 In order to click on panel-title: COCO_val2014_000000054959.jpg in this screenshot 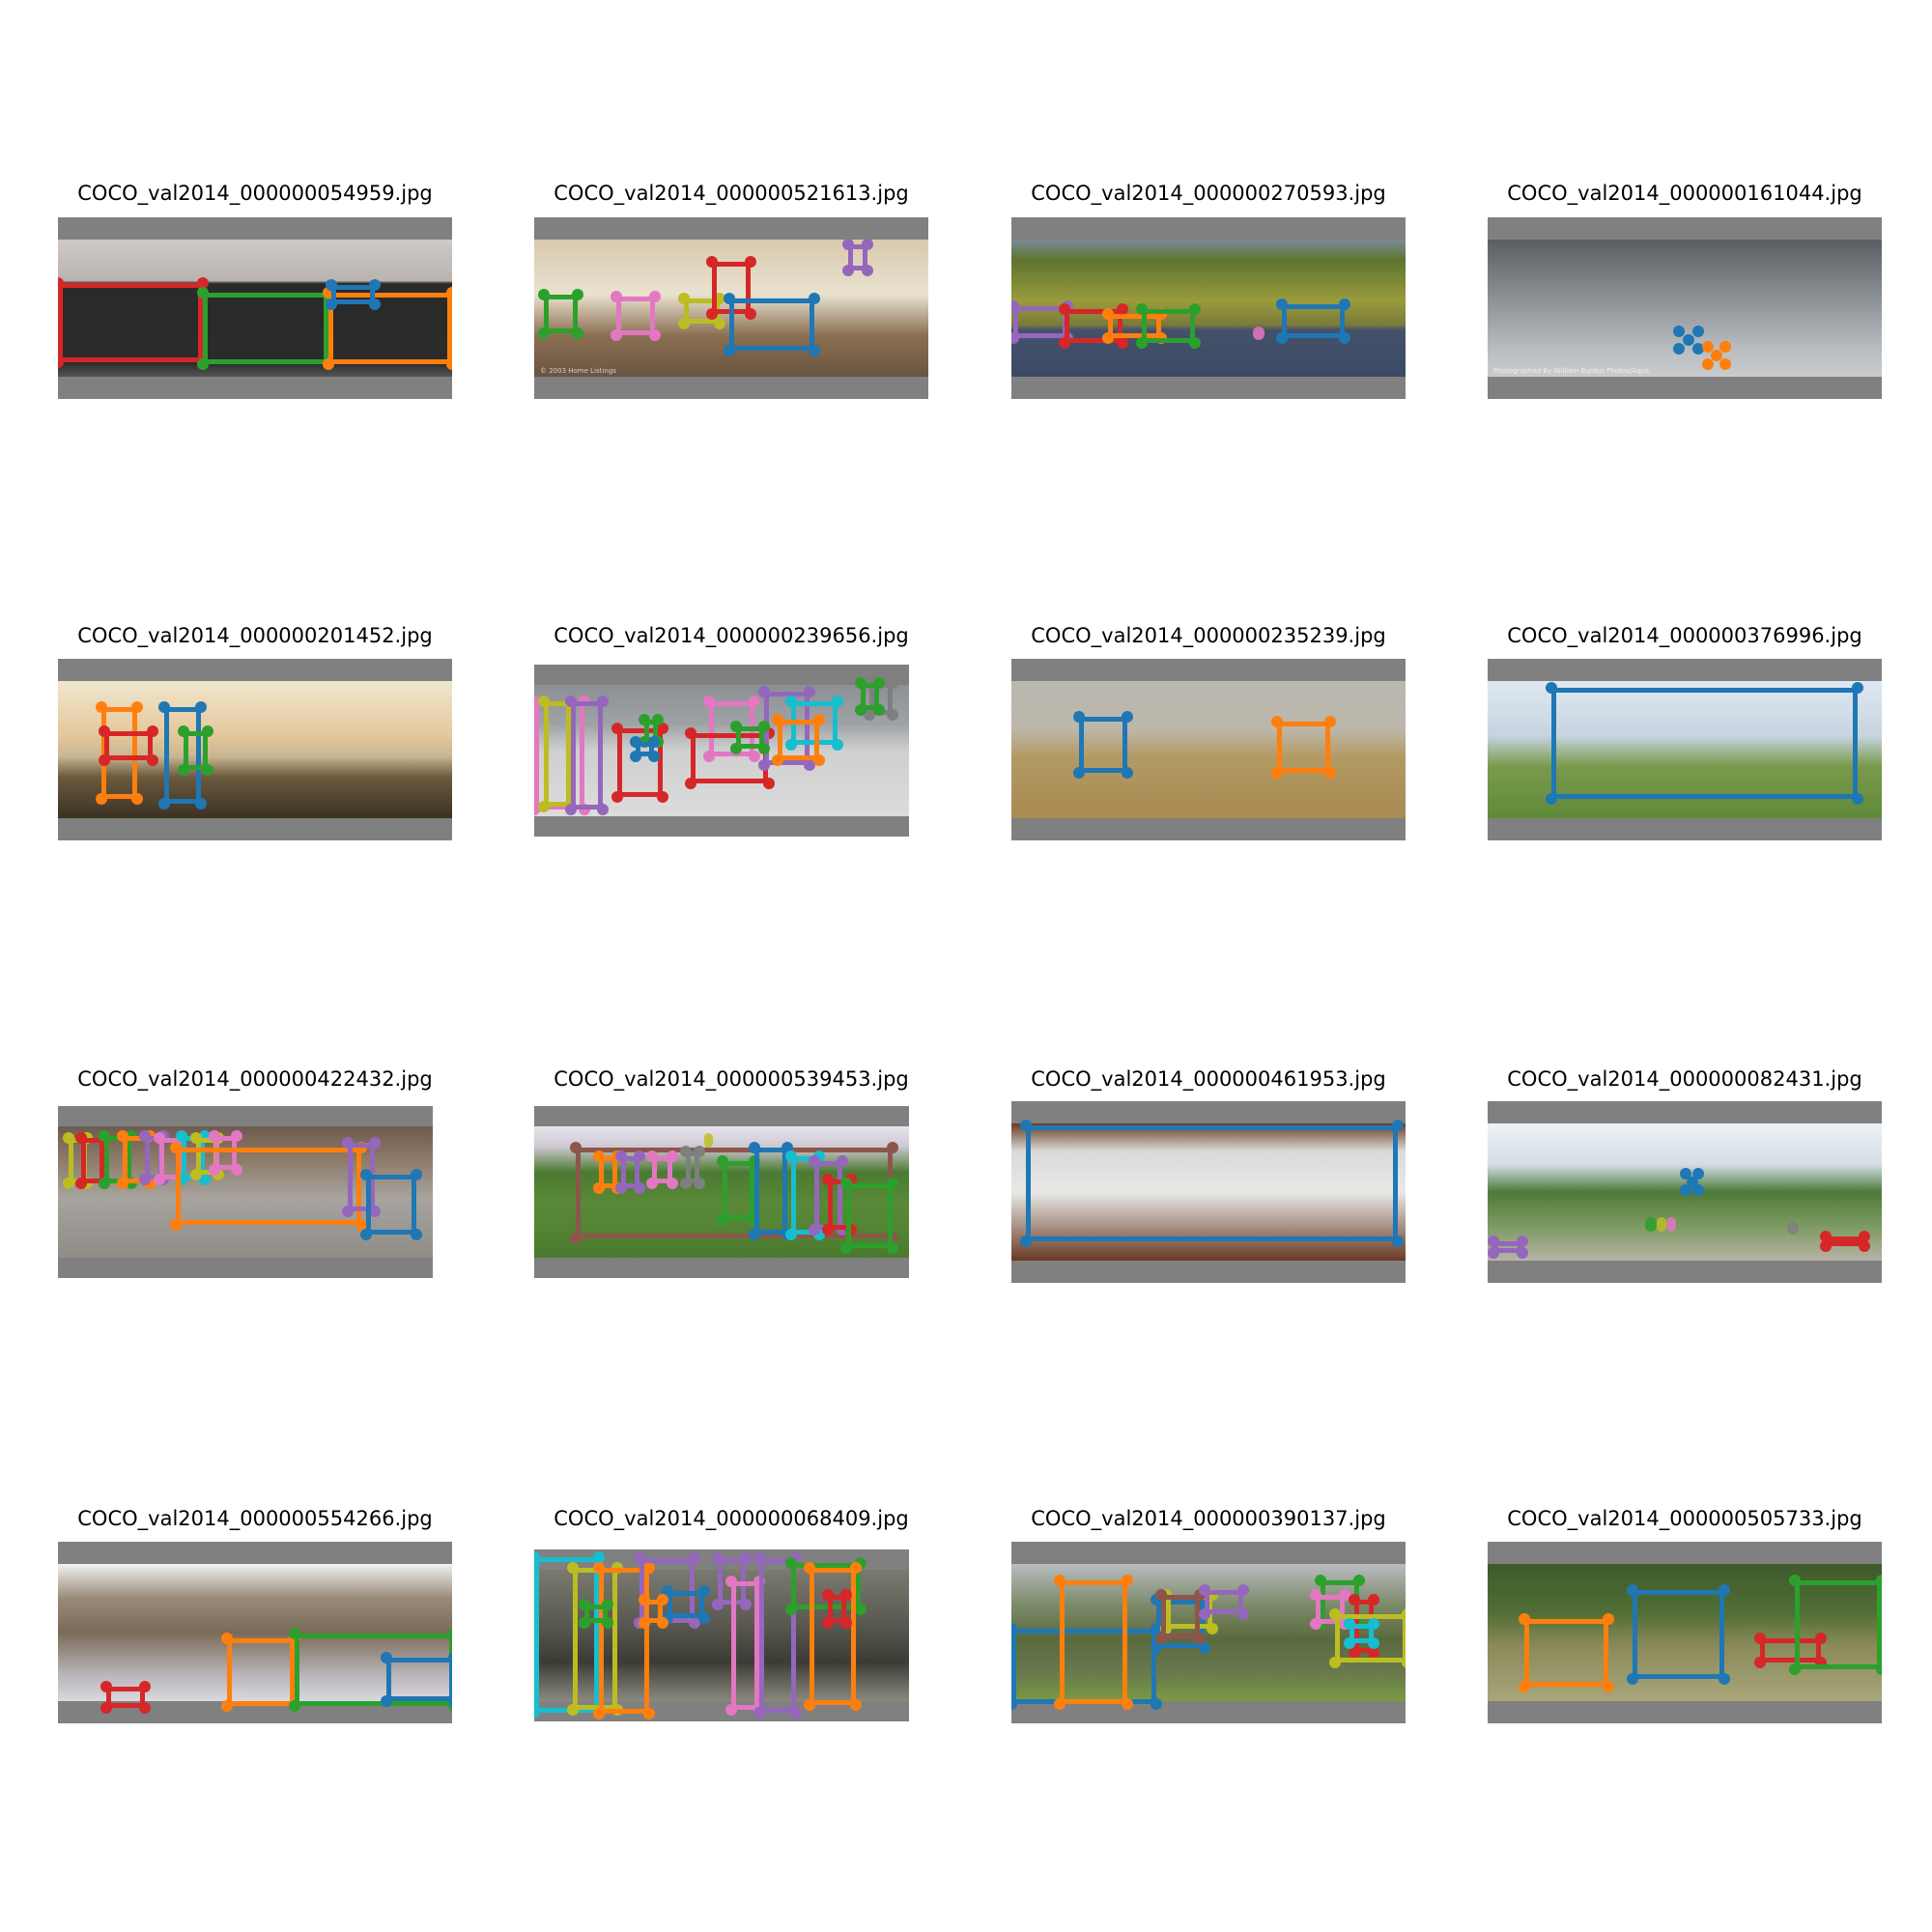, I will do `click(255, 193)`.